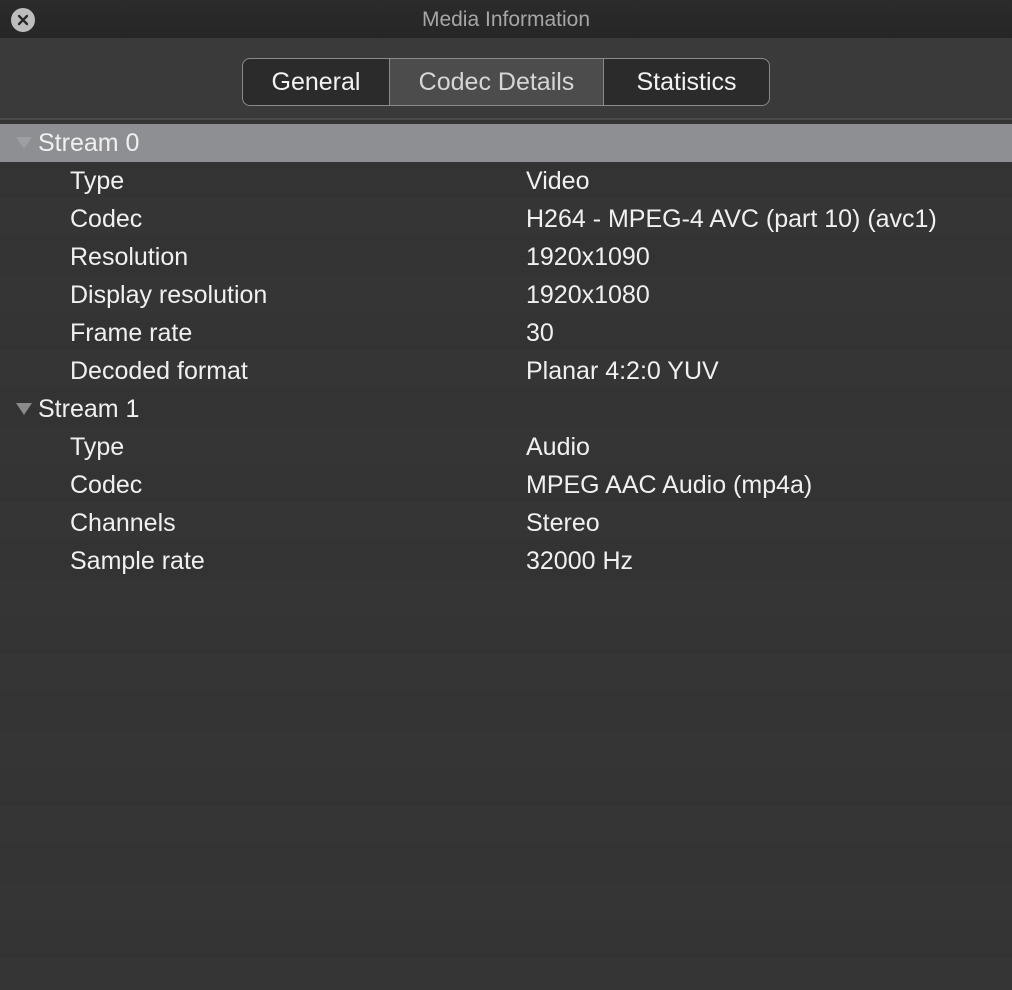 The height and width of the screenshot is (990, 1012). I want to click on property-key: Channels, so click(123, 523).